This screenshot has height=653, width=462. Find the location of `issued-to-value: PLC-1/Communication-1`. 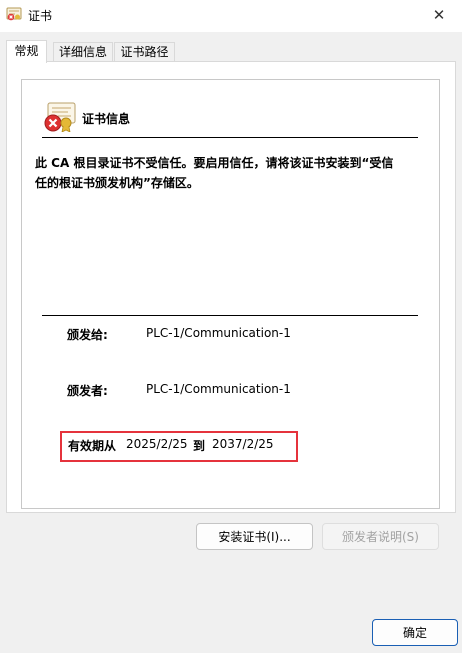

issued-to-value: PLC-1/Communication-1 is located at coordinates (218, 333).